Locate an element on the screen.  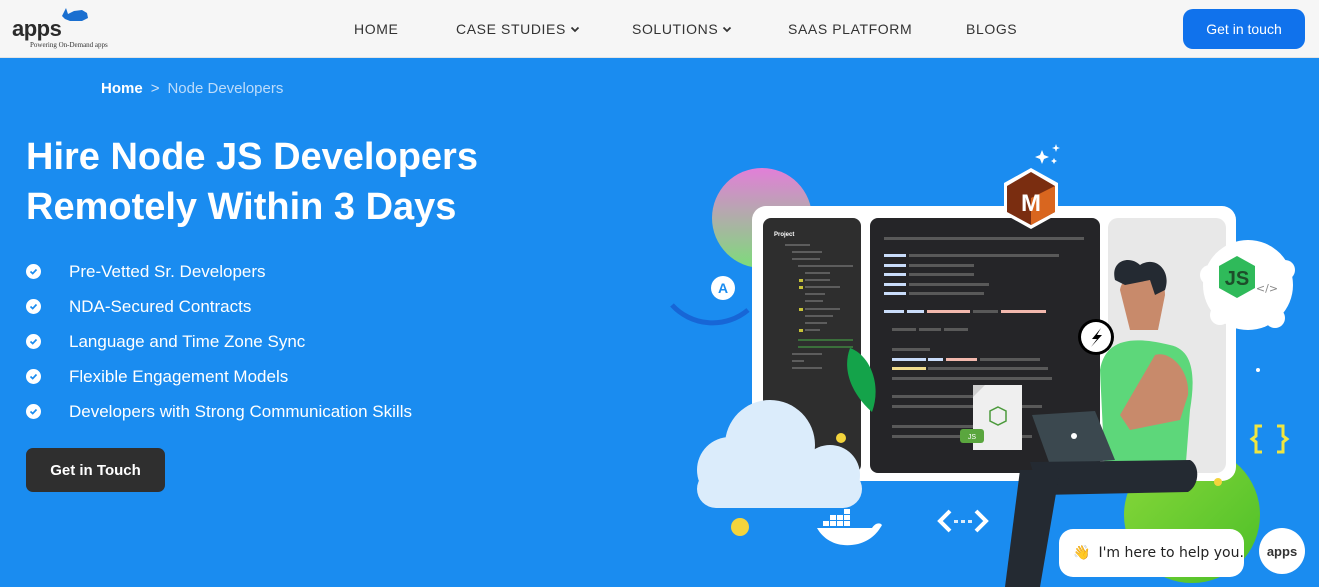
chat-avatar-logo: apps is located at coordinates (1282, 551).